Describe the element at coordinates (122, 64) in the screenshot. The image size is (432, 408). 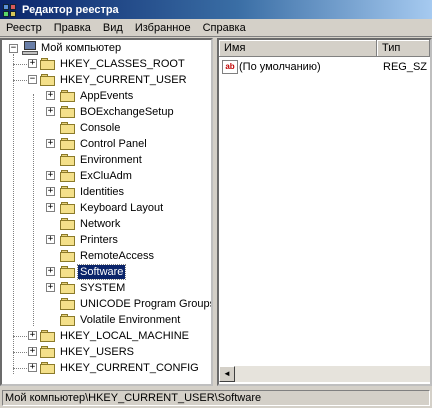
I see `tree-label: HKEY_CLASSES_ROOT` at that location.